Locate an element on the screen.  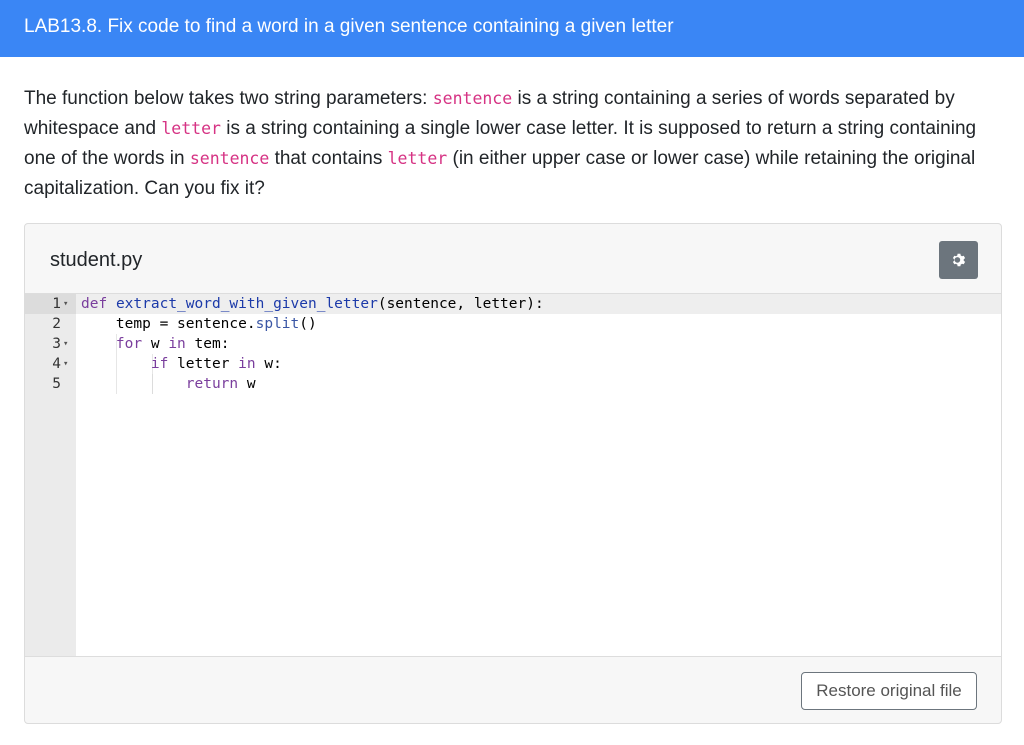
line-number: 4 is located at coordinates (56, 364).